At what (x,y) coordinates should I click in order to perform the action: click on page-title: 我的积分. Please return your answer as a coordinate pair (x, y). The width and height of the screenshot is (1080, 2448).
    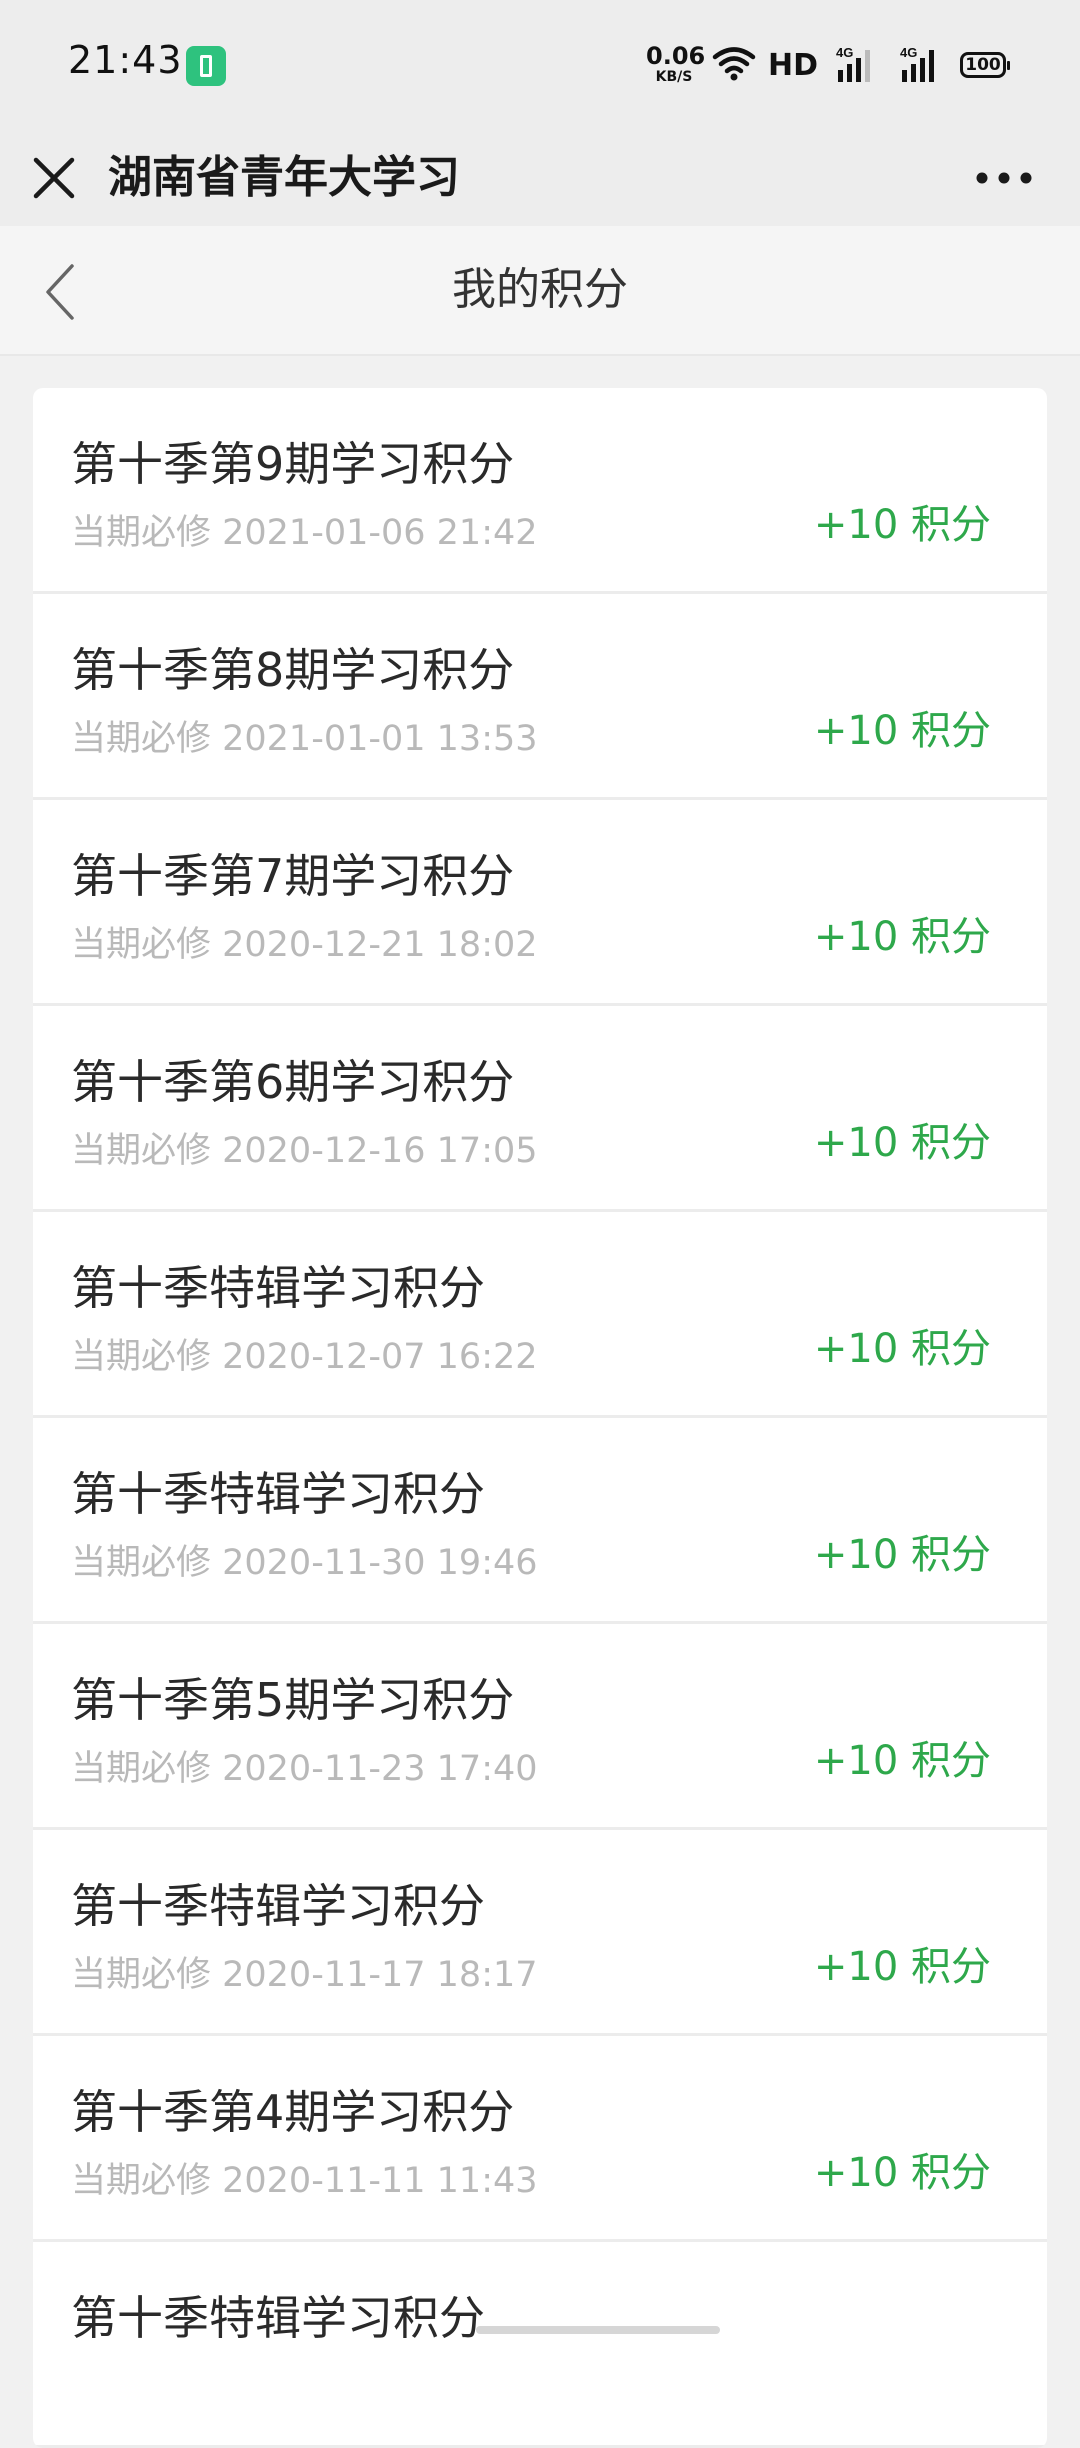
    Looking at the image, I should click on (540, 289).